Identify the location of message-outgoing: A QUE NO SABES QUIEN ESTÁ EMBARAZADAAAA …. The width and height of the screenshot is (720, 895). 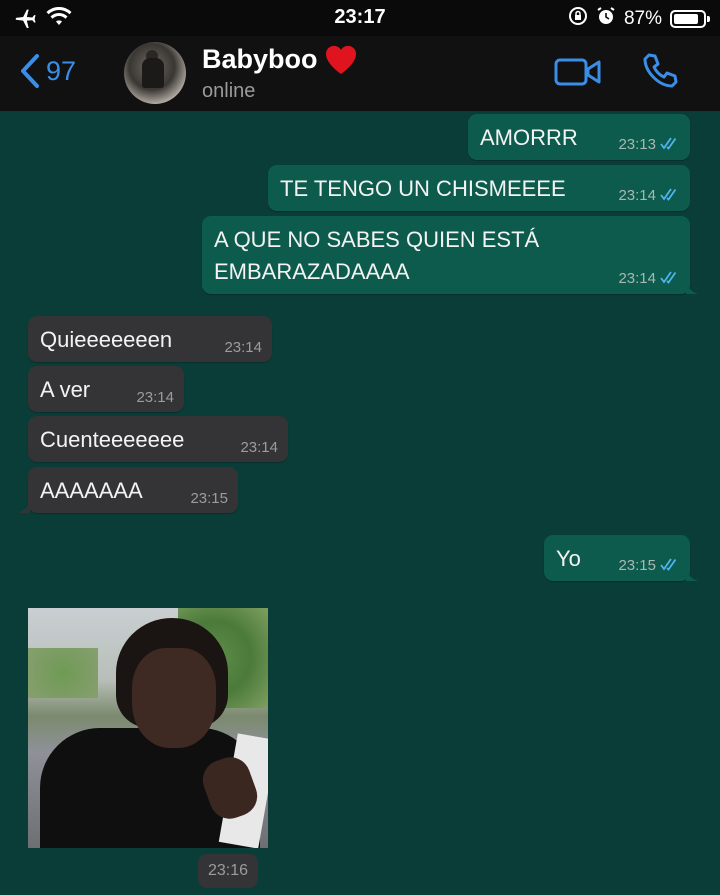
(450, 255).